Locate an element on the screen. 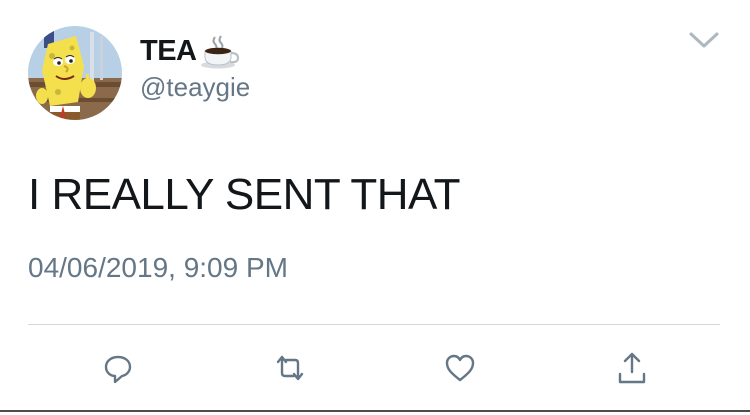 The image size is (750, 415). user-handle: @teaygie is located at coordinates (195, 87).